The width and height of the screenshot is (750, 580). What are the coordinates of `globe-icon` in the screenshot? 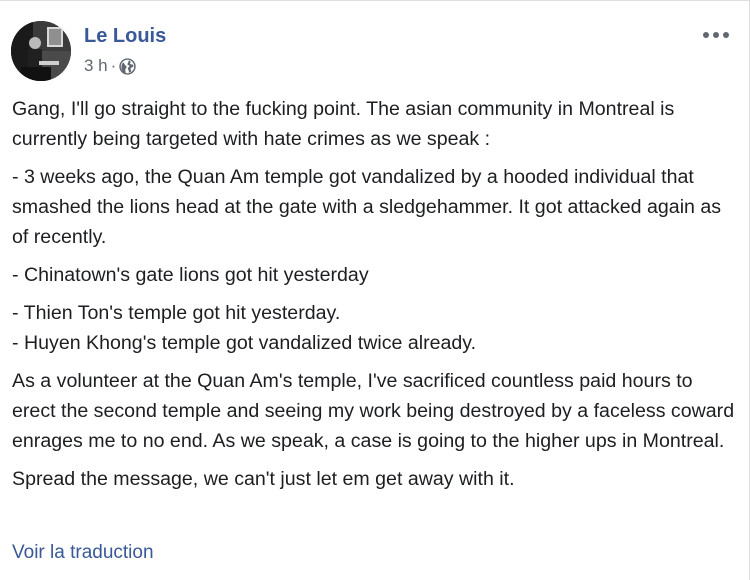 It's located at (127, 66).